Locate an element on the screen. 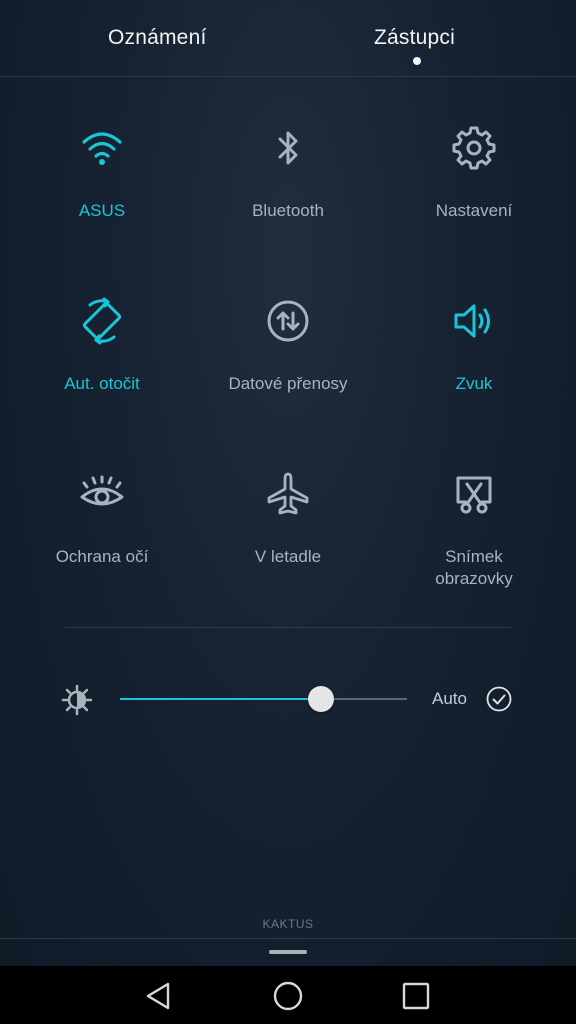 The height and width of the screenshot is (1024, 576). tile-airplane-mode-label: V letadle is located at coordinates (288, 556).